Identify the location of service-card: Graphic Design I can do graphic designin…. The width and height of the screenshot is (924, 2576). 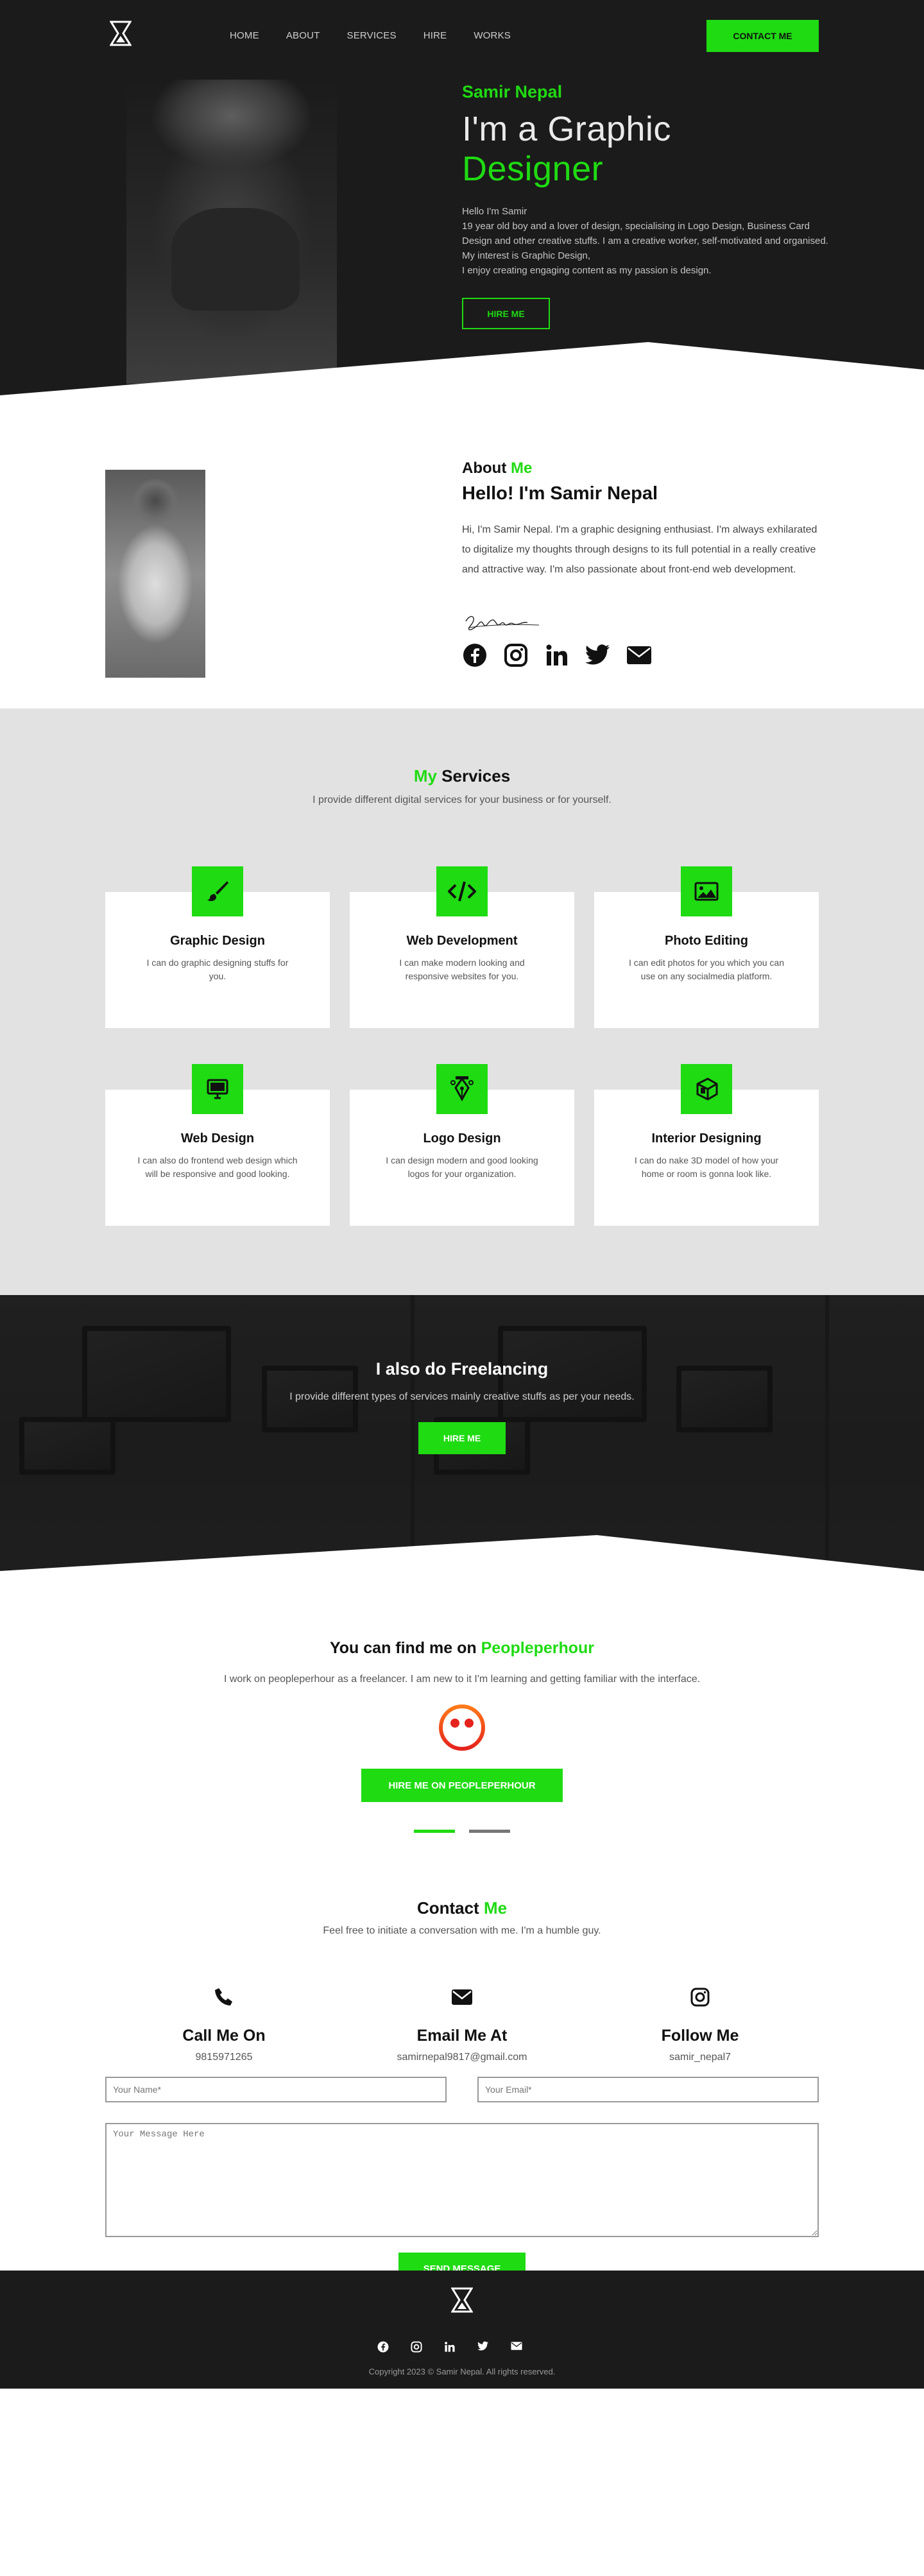
(218, 947).